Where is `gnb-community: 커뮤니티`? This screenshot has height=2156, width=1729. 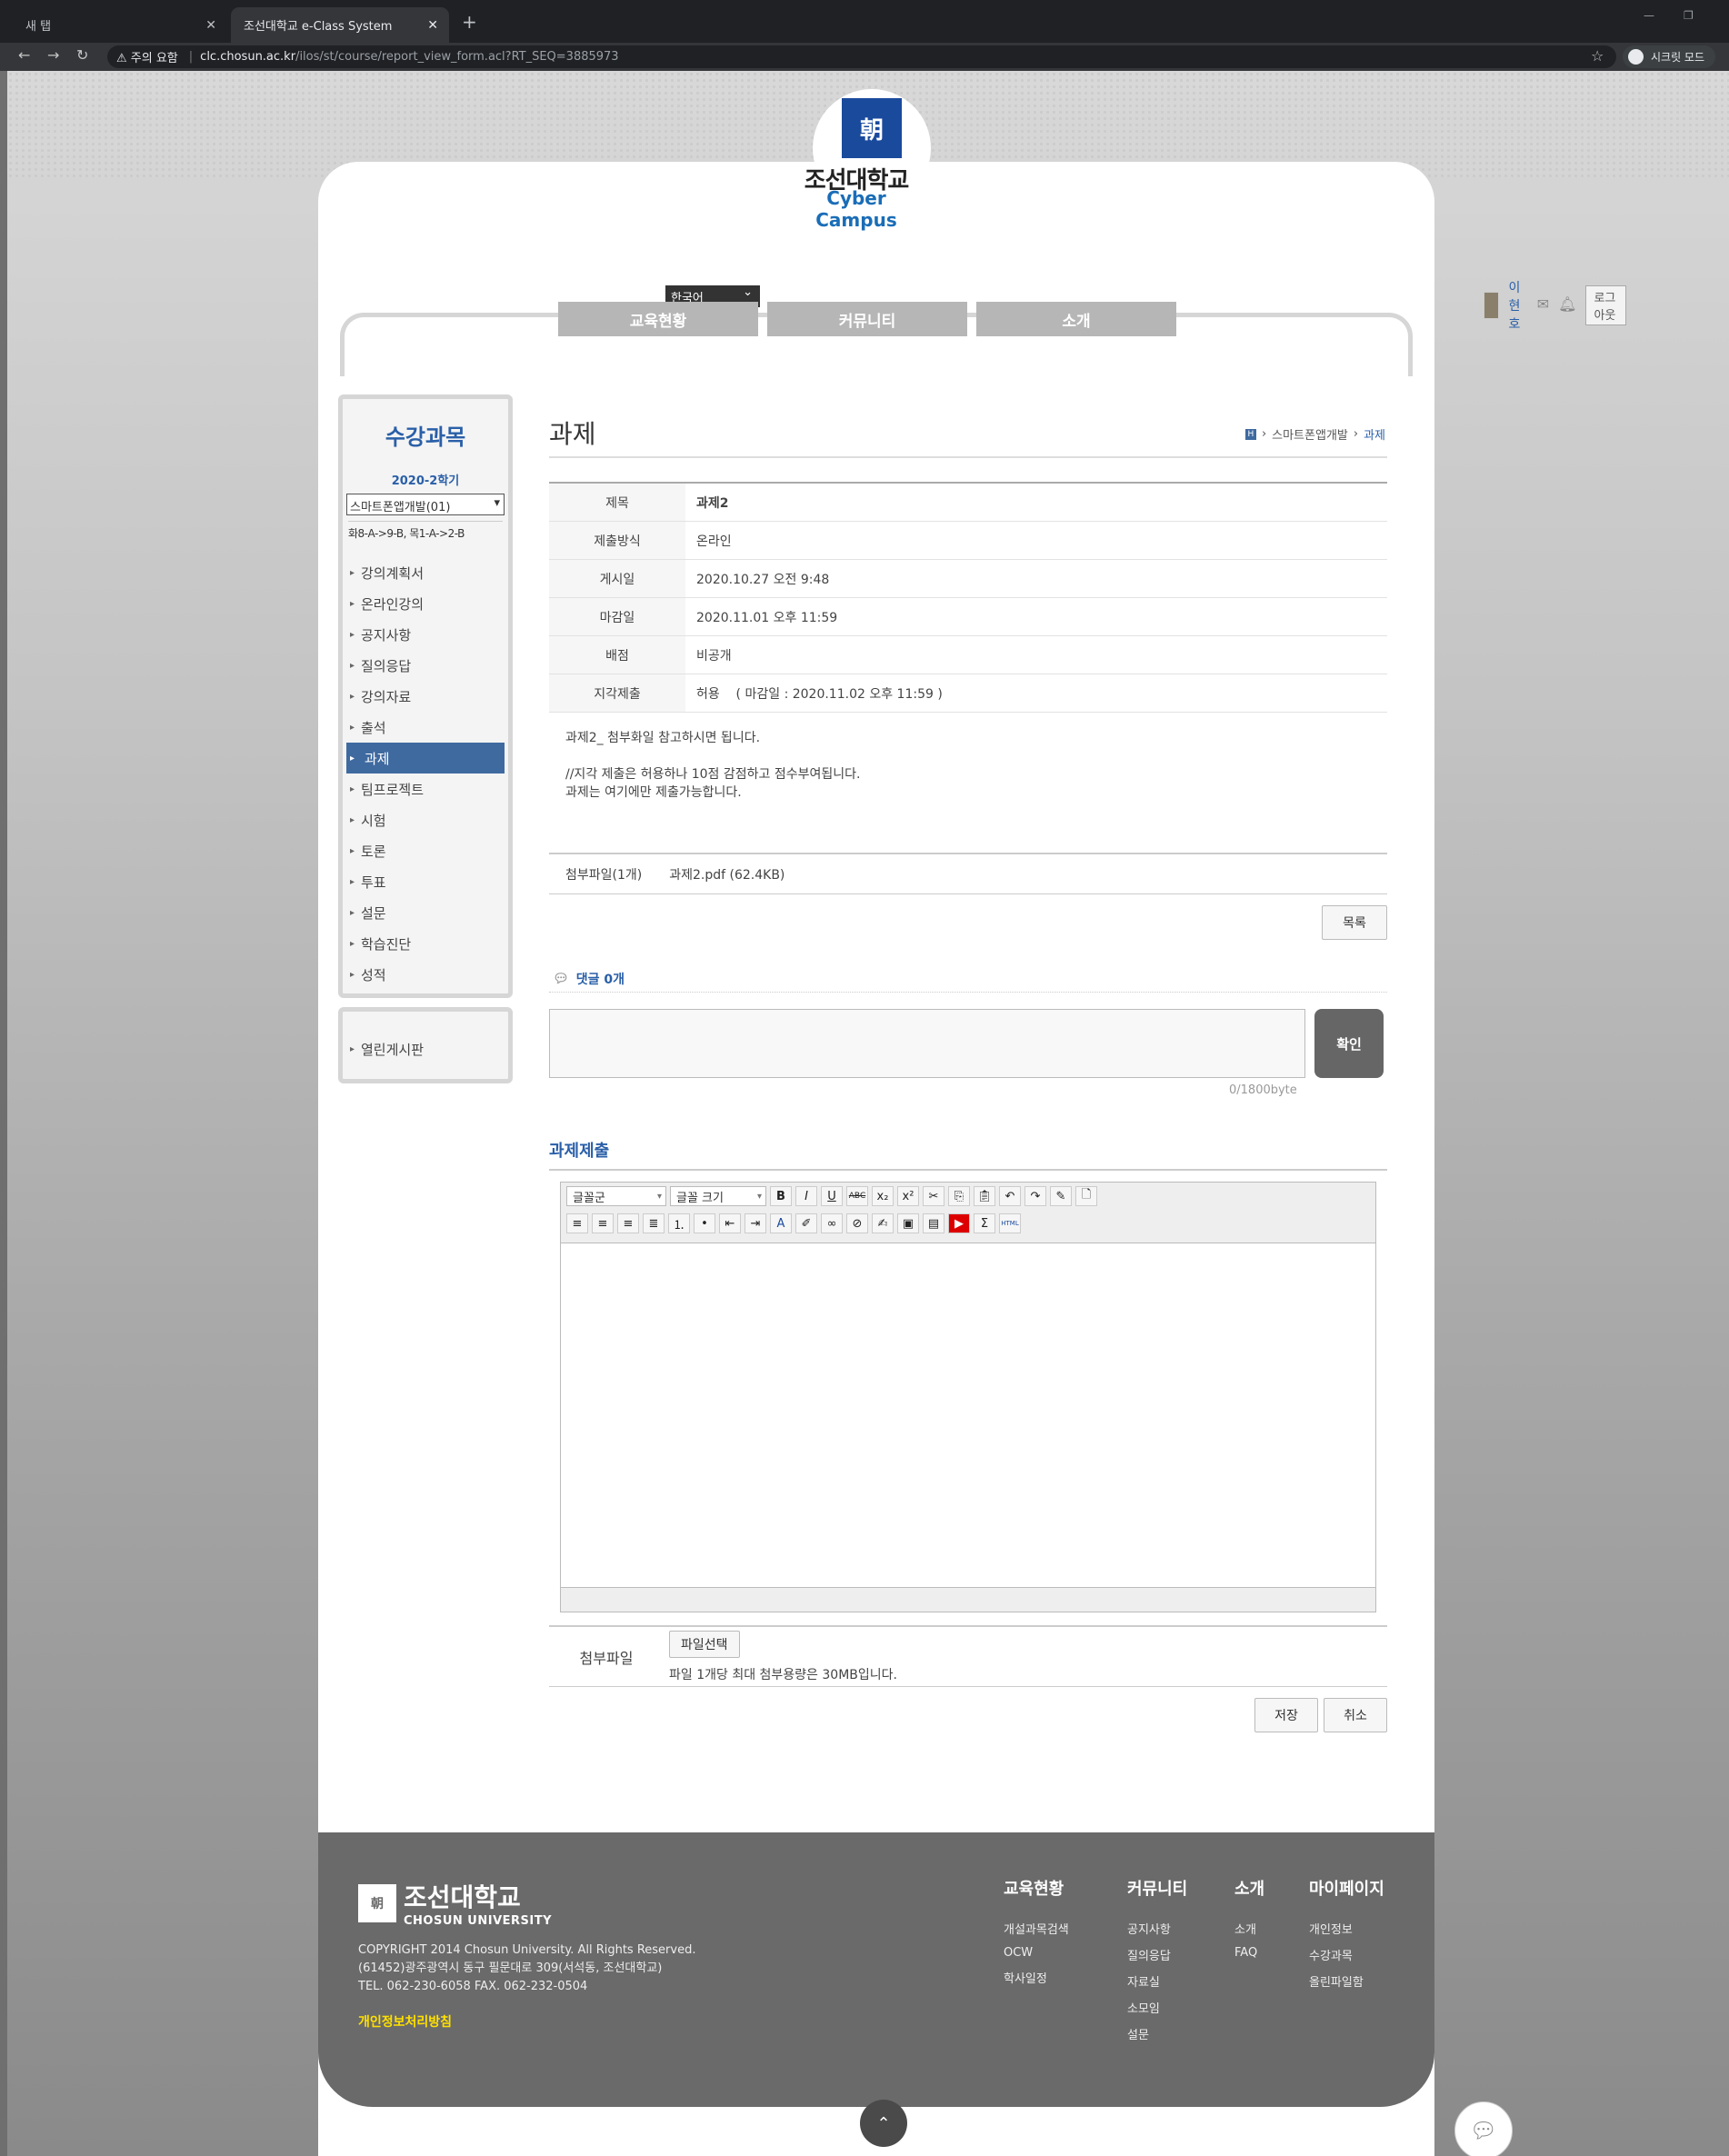
gnb-community: 커뮤니티 is located at coordinates (867, 319).